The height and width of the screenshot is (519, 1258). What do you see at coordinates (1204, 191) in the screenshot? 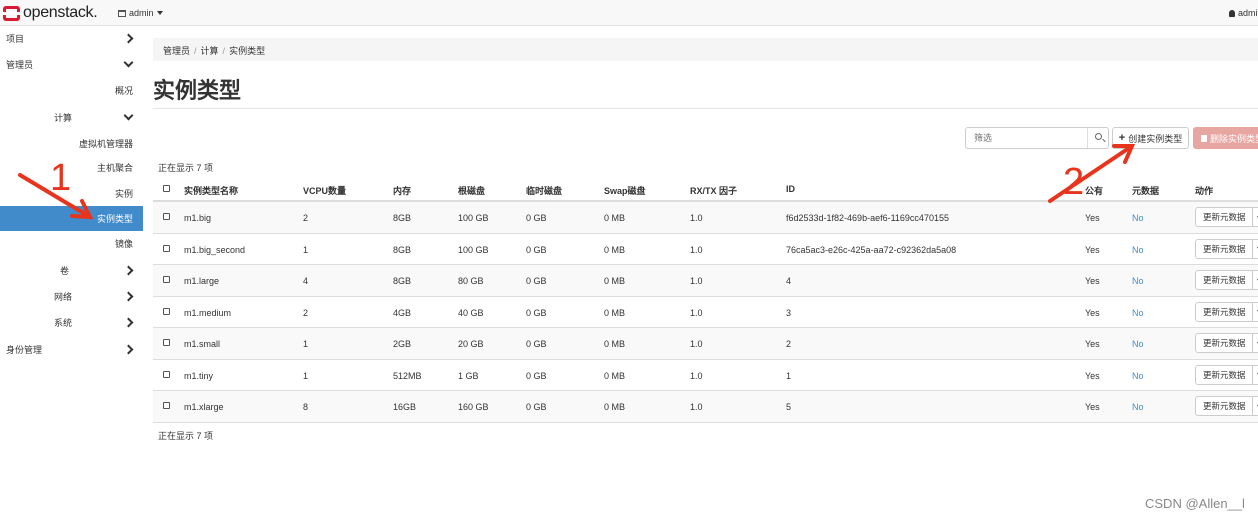
I see `column-header-actions: 动作` at bounding box center [1204, 191].